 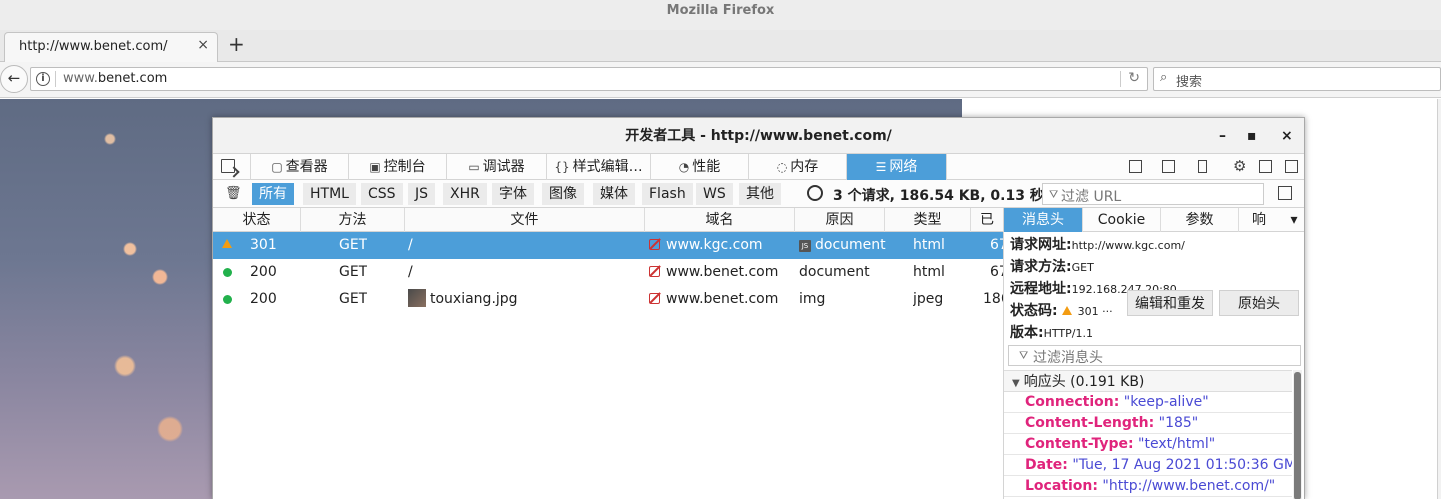 I want to click on split-console-icon, so click(x=1168, y=166).